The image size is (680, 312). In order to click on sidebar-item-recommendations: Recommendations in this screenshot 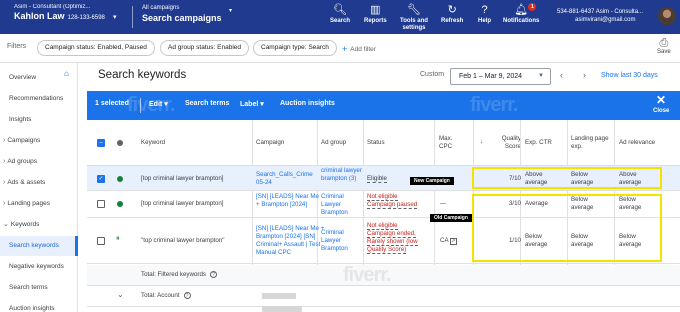, I will do `click(39, 99)`.